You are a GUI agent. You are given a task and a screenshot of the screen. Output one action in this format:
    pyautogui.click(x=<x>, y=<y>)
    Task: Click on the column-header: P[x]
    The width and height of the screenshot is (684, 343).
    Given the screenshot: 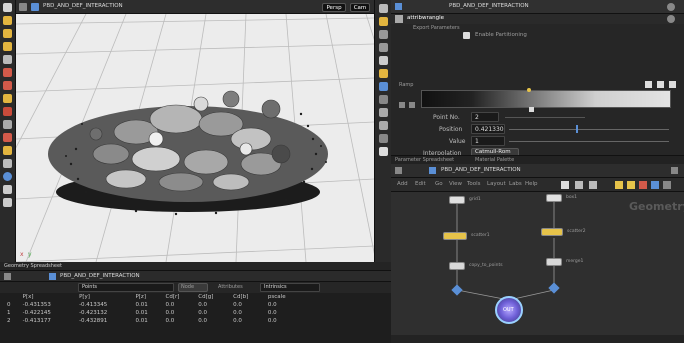 What is the action you would take?
    pyautogui.click(x=48, y=297)
    